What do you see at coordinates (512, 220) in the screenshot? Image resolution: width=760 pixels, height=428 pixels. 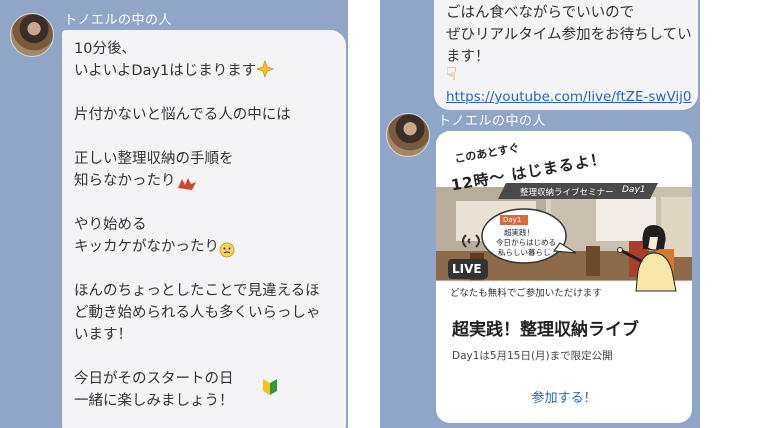 I see `day-label: Day1` at bounding box center [512, 220].